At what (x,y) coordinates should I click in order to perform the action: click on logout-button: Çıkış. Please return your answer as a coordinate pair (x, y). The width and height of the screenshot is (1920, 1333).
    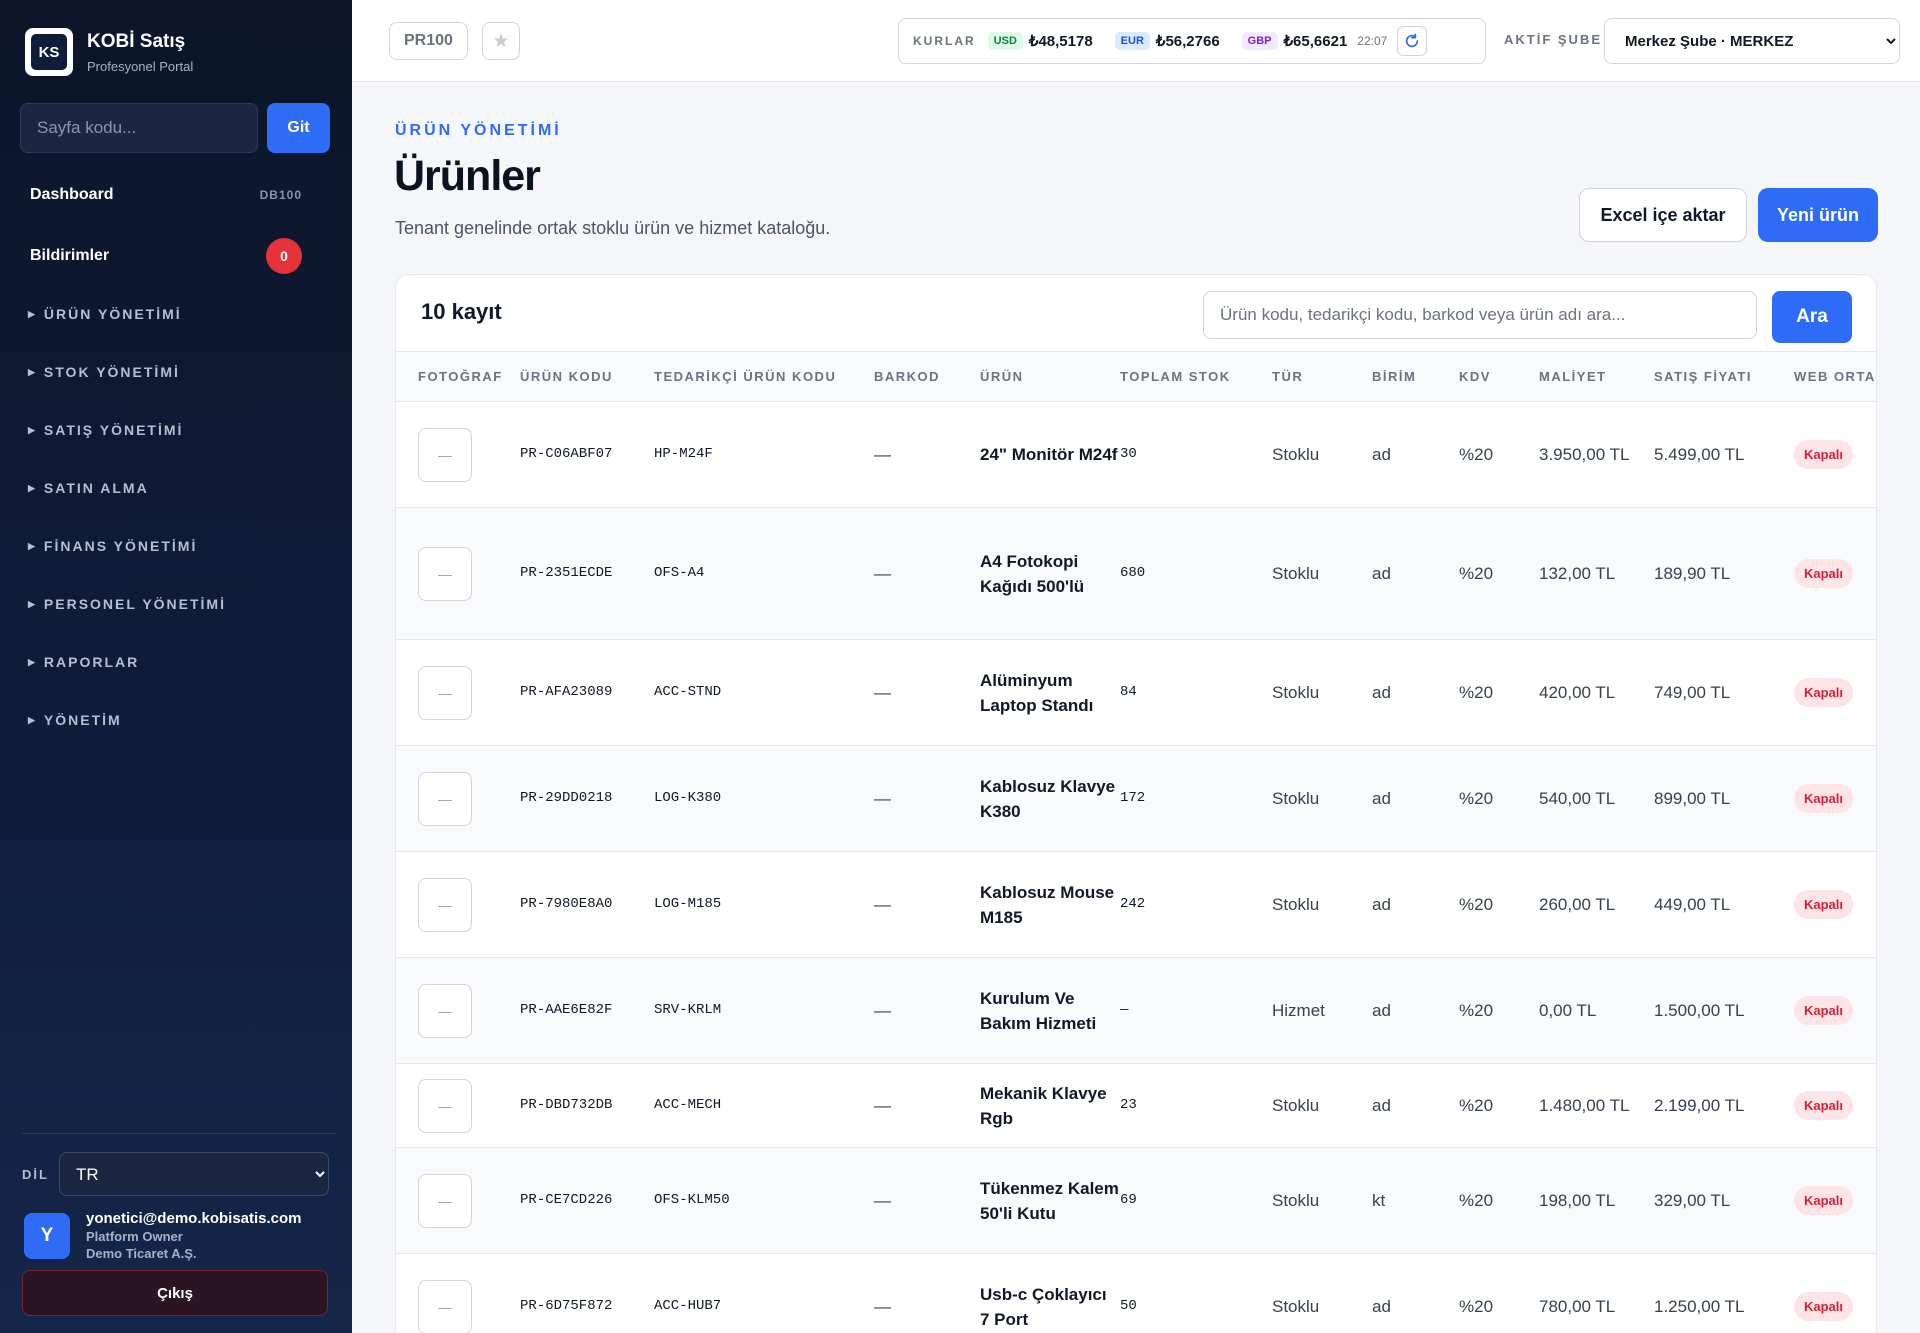
    Looking at the image, I should click on (175, 1293).